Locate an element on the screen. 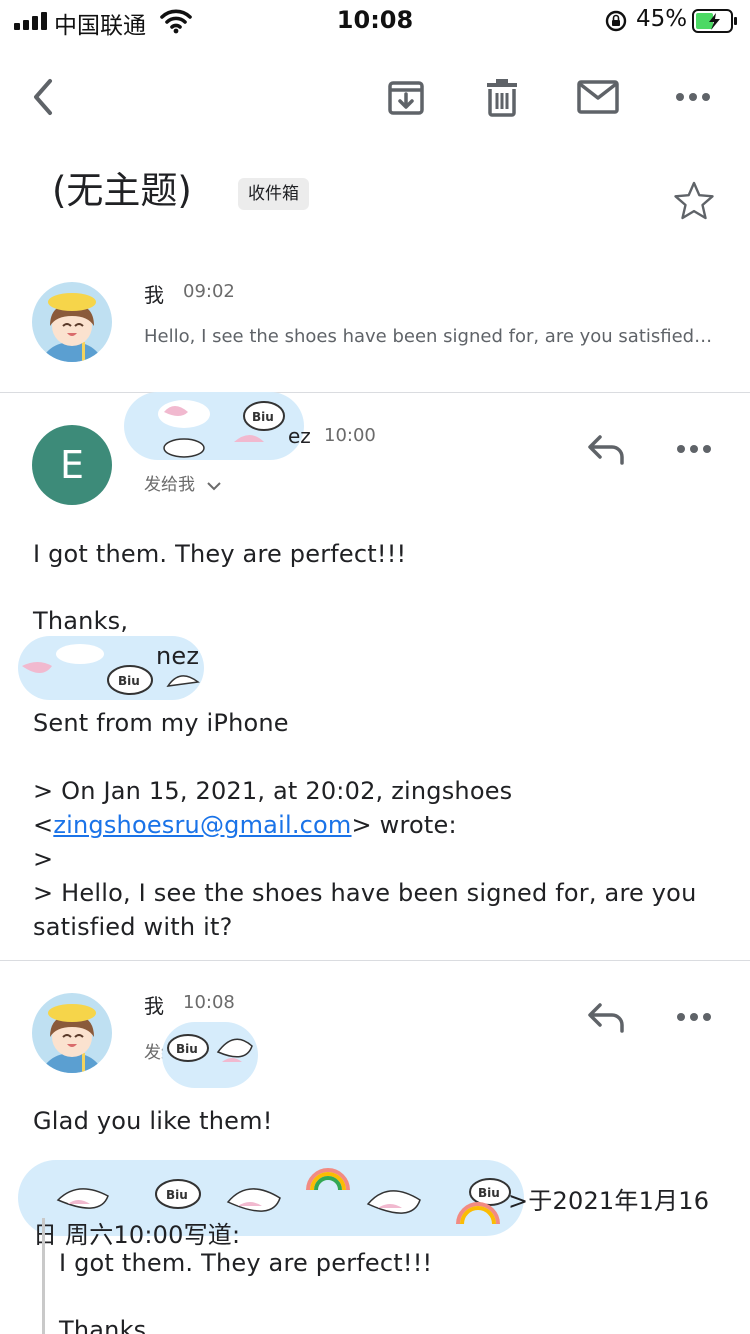  battery-icon is located at coordinates (714, 21).